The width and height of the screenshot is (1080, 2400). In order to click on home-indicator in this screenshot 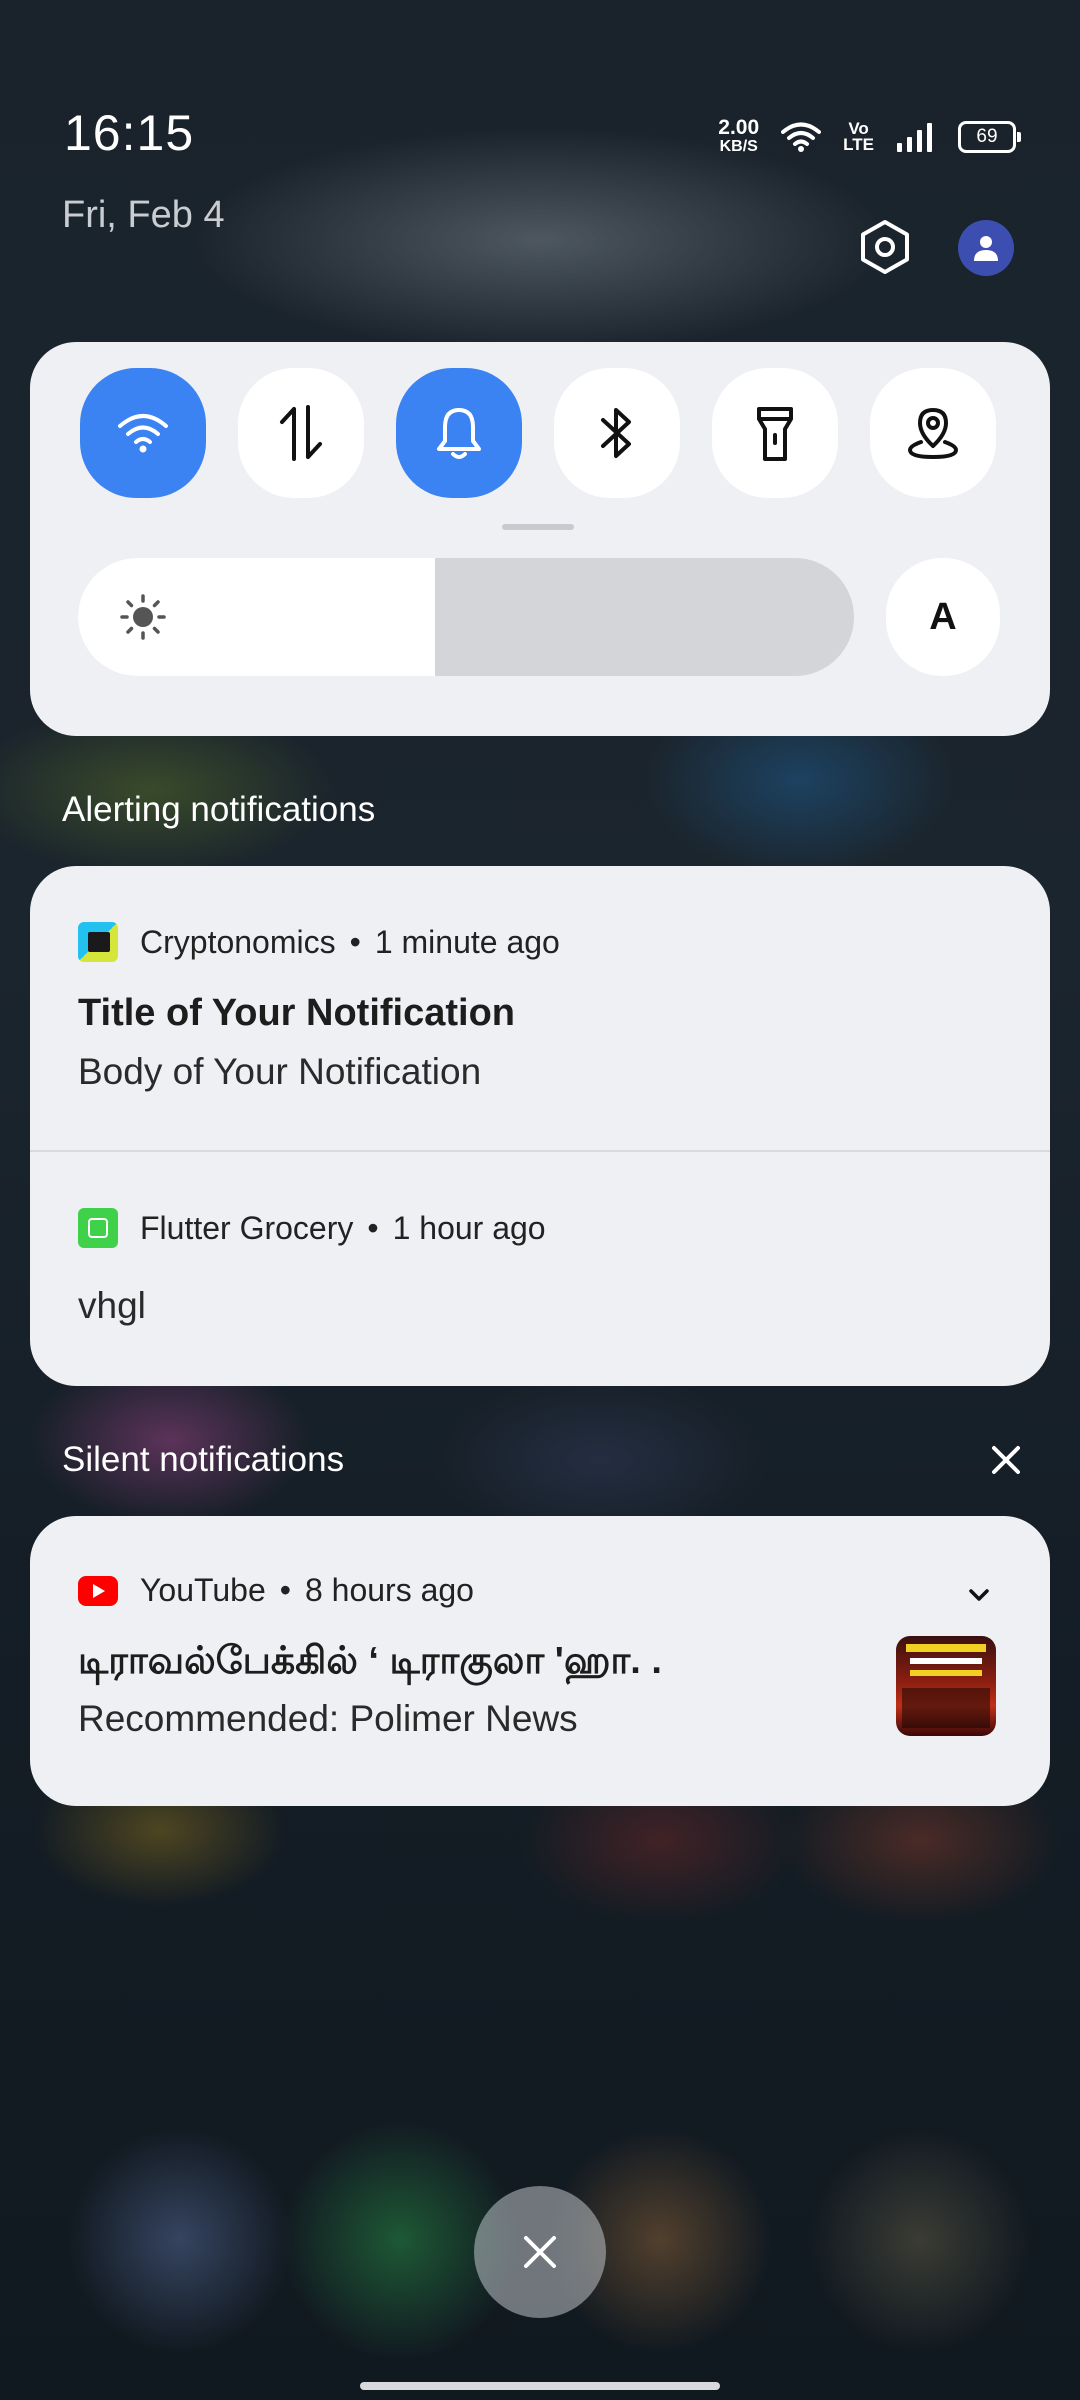, I will do `click(540, 2386)`.